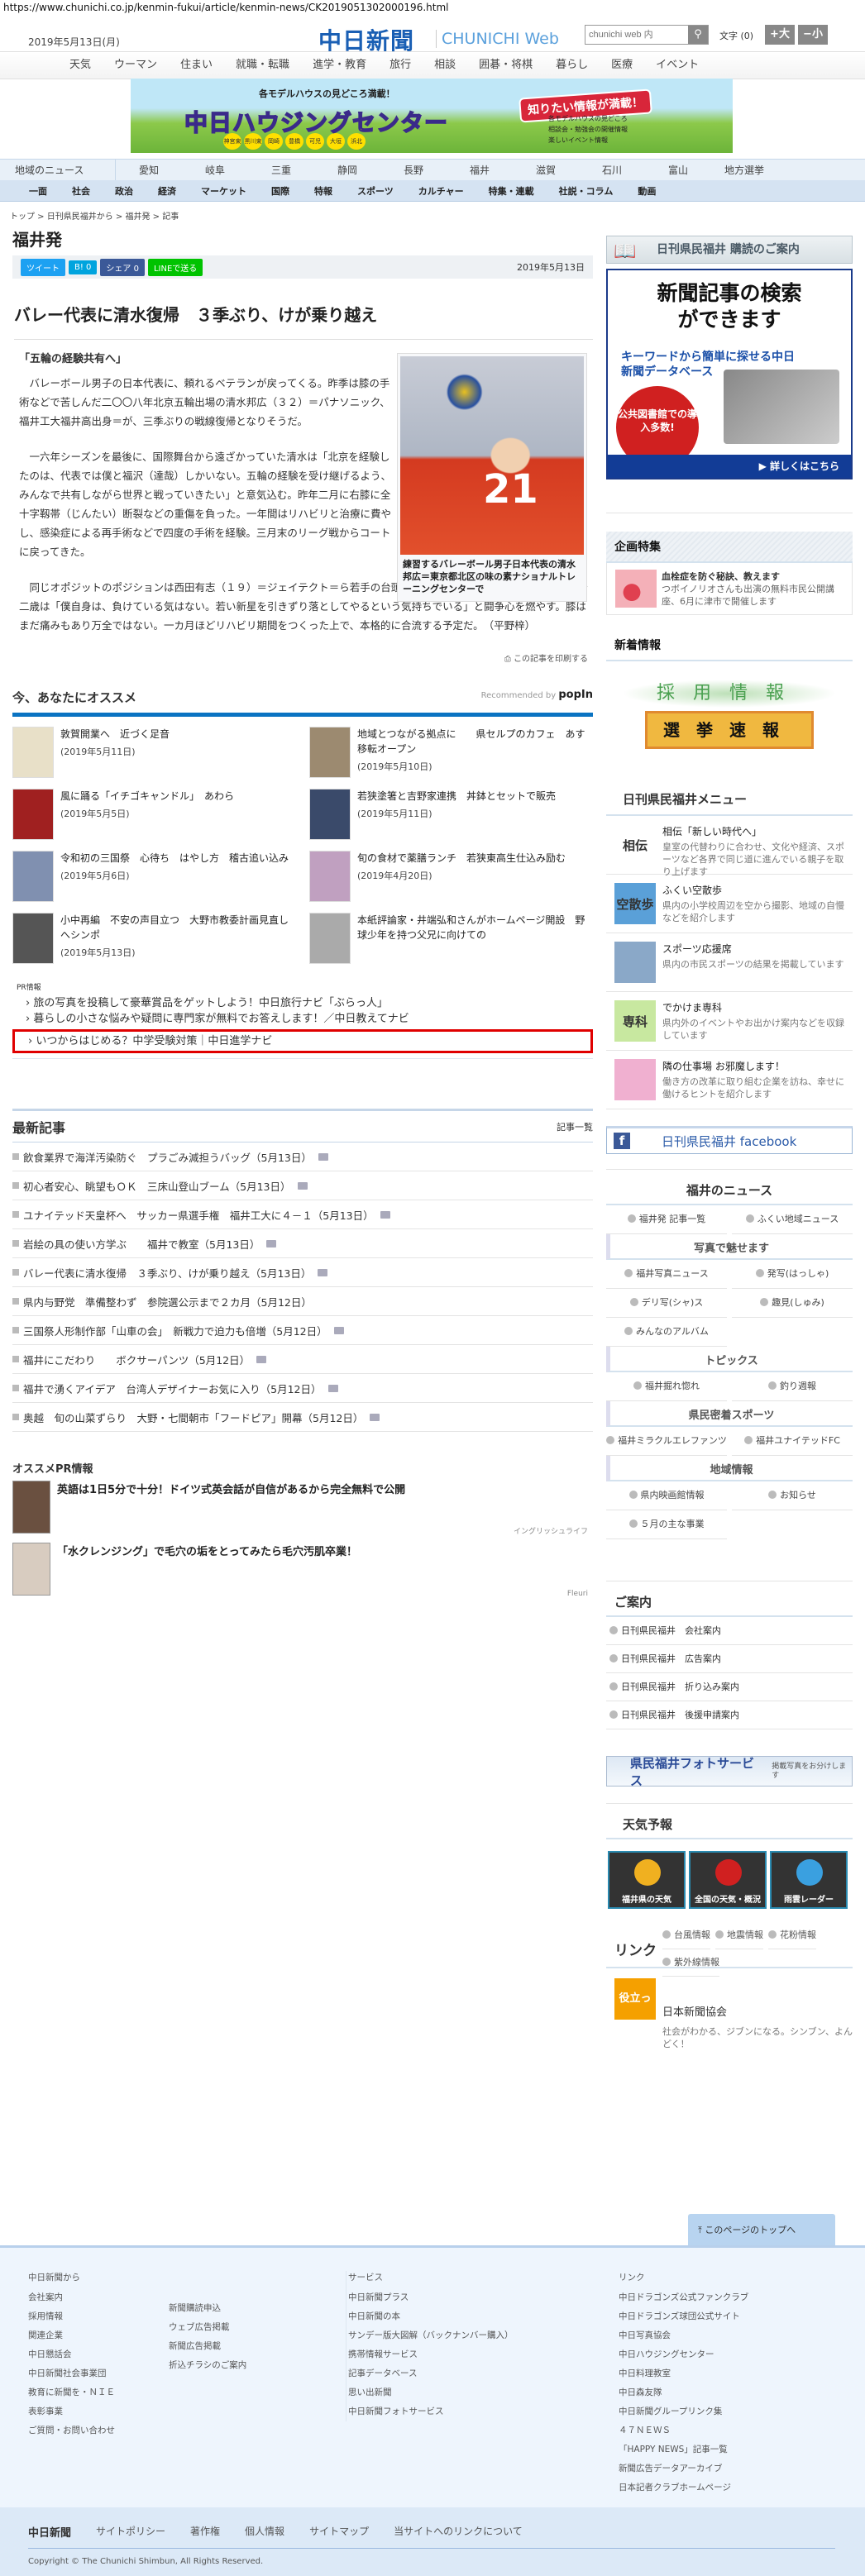 The image size is (865, 2576). Describe the element at coordinates (231, 1512) in the screenshot. I see `pr-ad-title: 英語は1日5分で十分！ドイツ式英会話が自信があるから完全無料で公開` at that location.